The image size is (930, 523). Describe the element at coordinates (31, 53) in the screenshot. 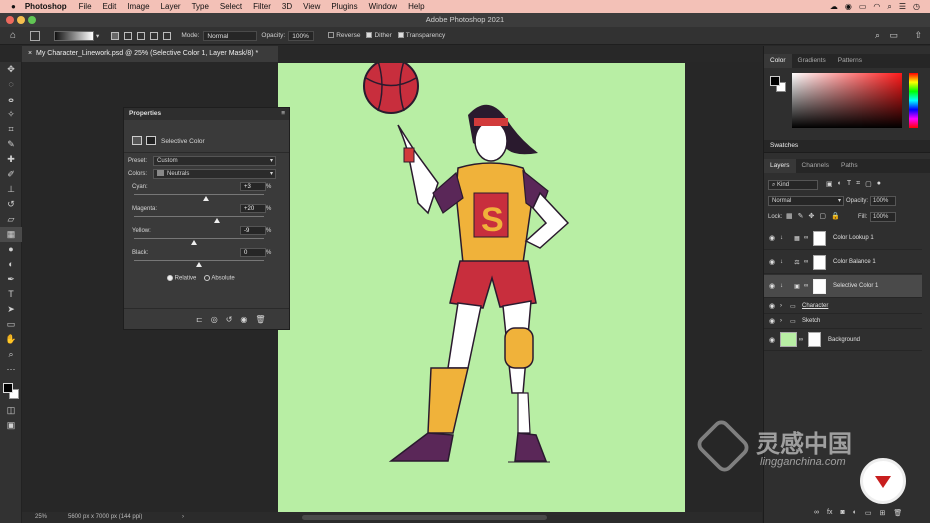

I see `close-tab-icon: ×` at that location.